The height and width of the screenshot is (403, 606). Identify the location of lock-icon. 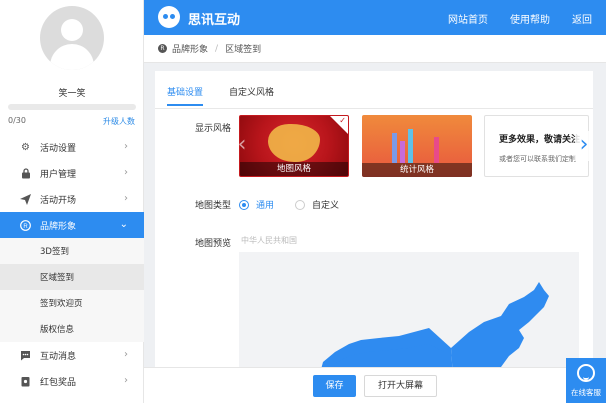
(25, 173).